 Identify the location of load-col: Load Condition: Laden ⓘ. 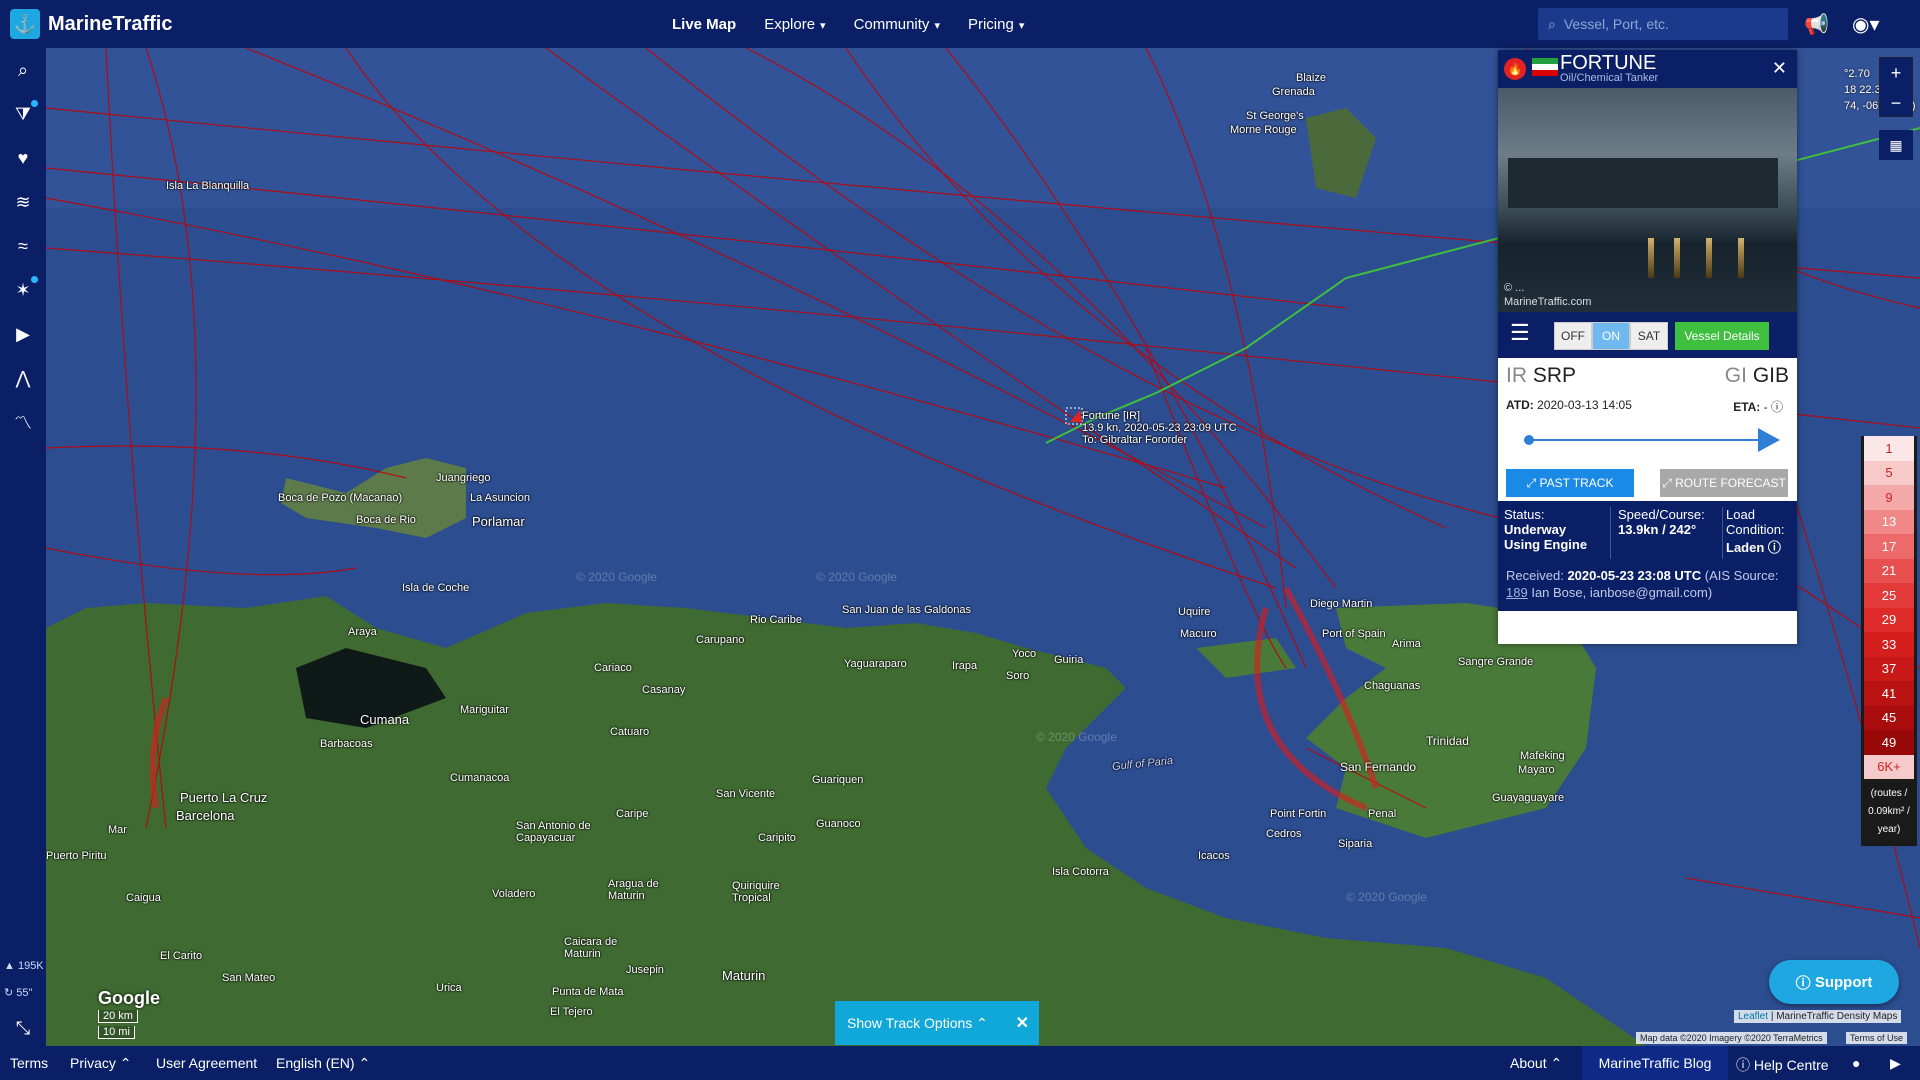
(1755, 531).